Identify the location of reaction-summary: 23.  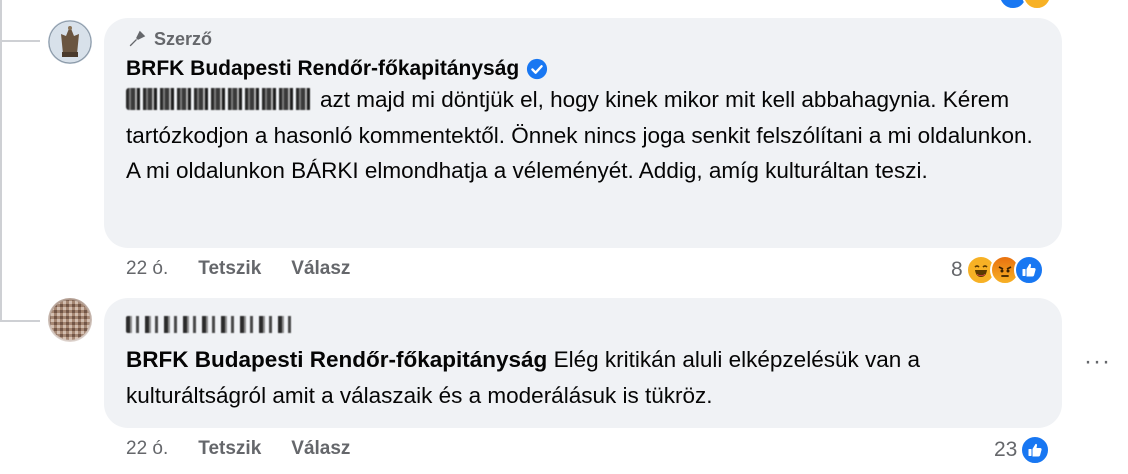
(1022, 450).